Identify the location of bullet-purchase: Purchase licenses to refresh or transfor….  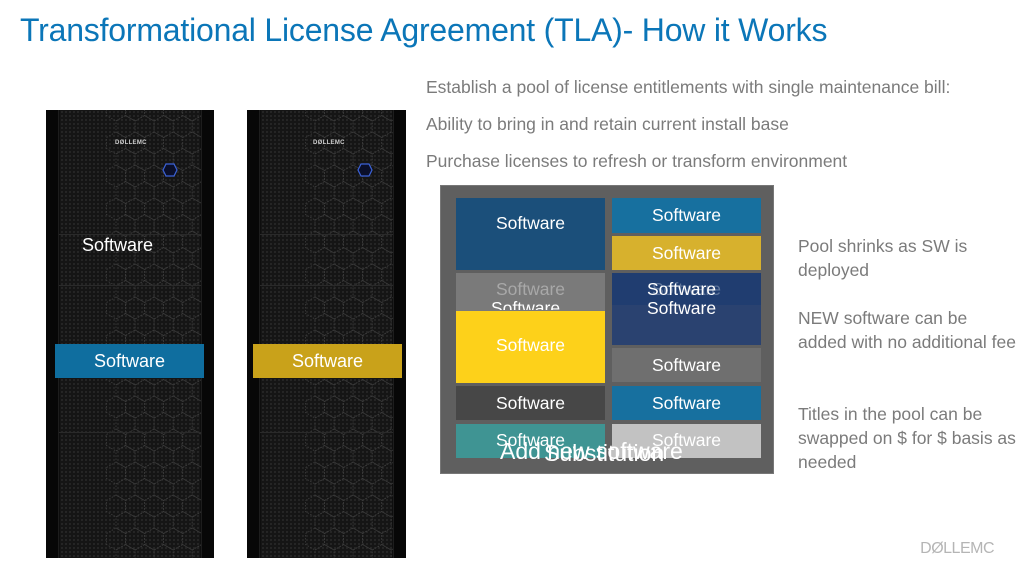
(637, 161).